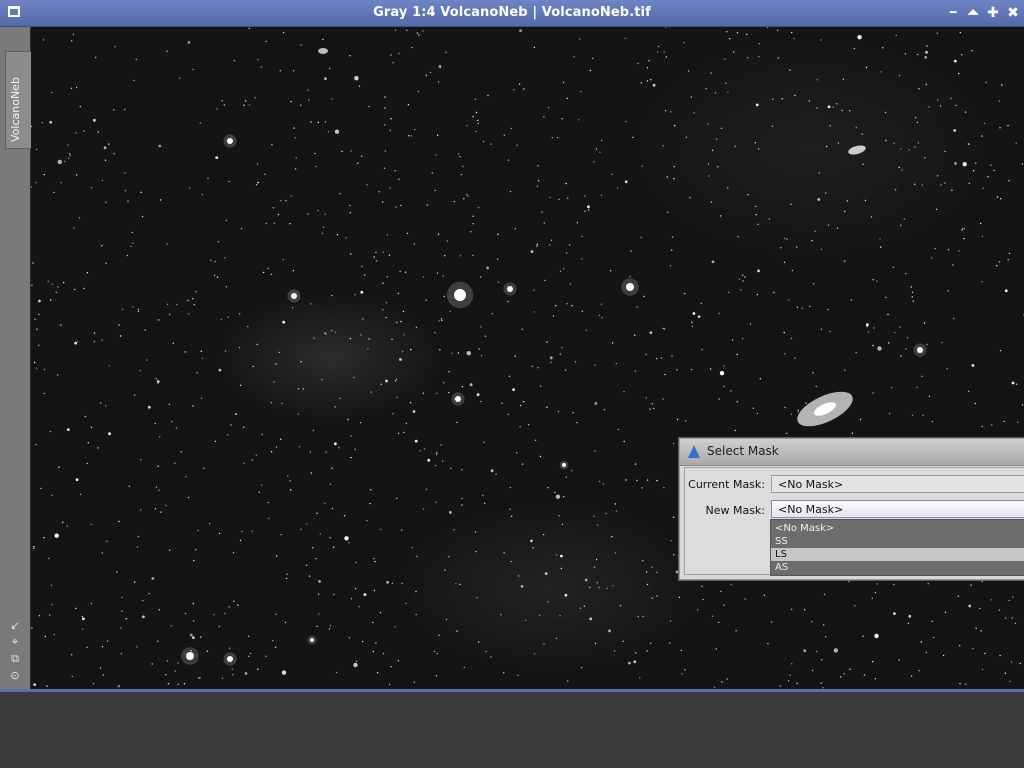 The height and width of the screenshot is (768, 1024). I want to click on mask-option: SS, so click(897, 541).